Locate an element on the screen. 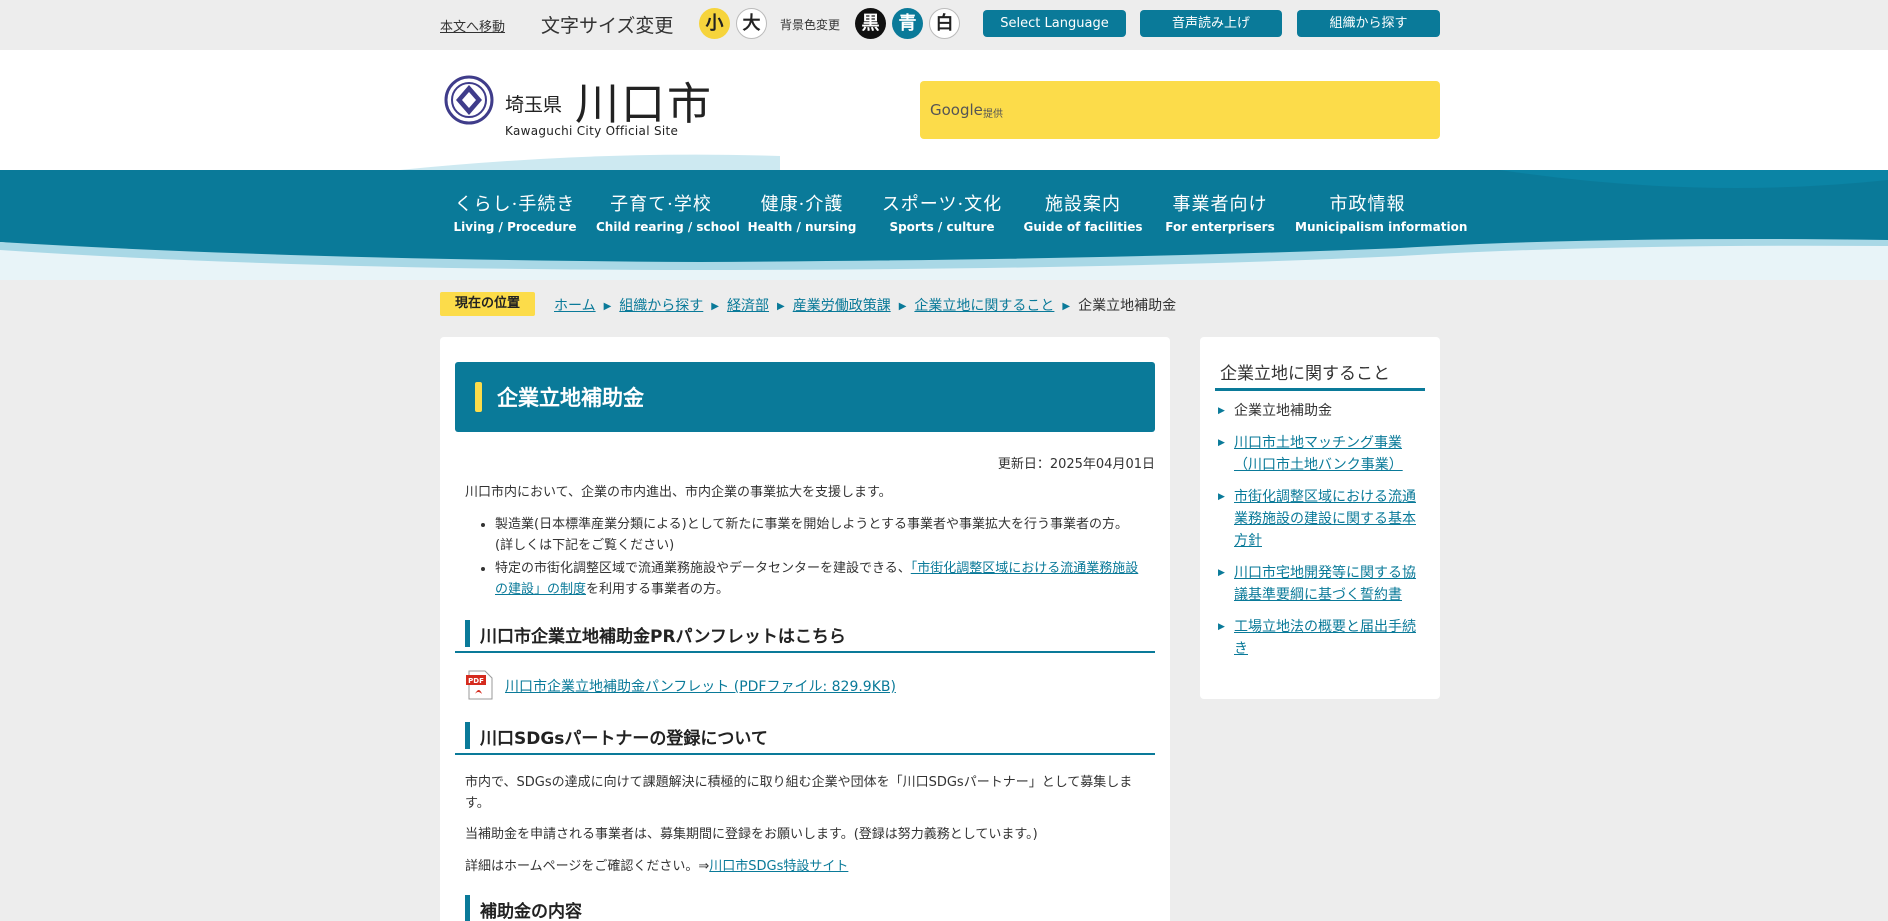  sidebar-item-link: 川口市土地マッチング事業（川口市土地バンク事業） is located at coordinates (1318, 454).